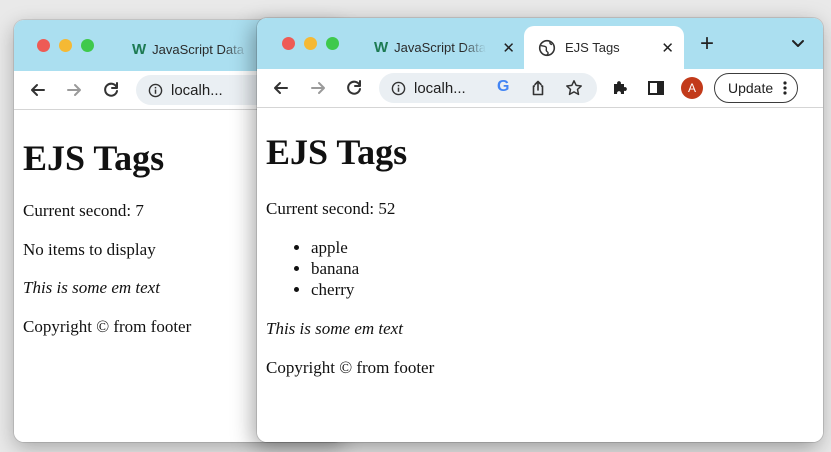  I want to click on new-tab-icon: +, so click(707, 44).